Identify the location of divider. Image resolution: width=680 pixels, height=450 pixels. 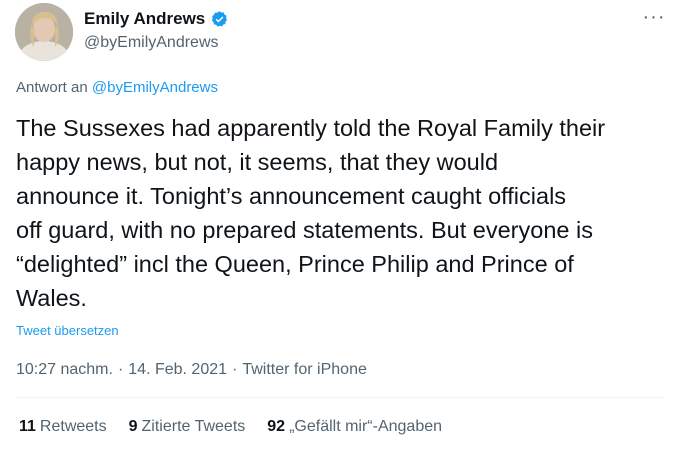
(340, 397).